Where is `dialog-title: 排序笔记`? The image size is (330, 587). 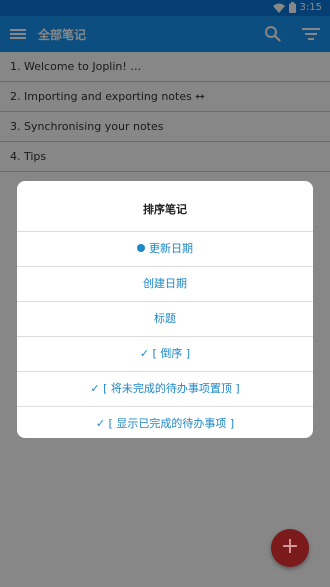 dialog-title: 排序笔记 is located at coordinates (165, 209).